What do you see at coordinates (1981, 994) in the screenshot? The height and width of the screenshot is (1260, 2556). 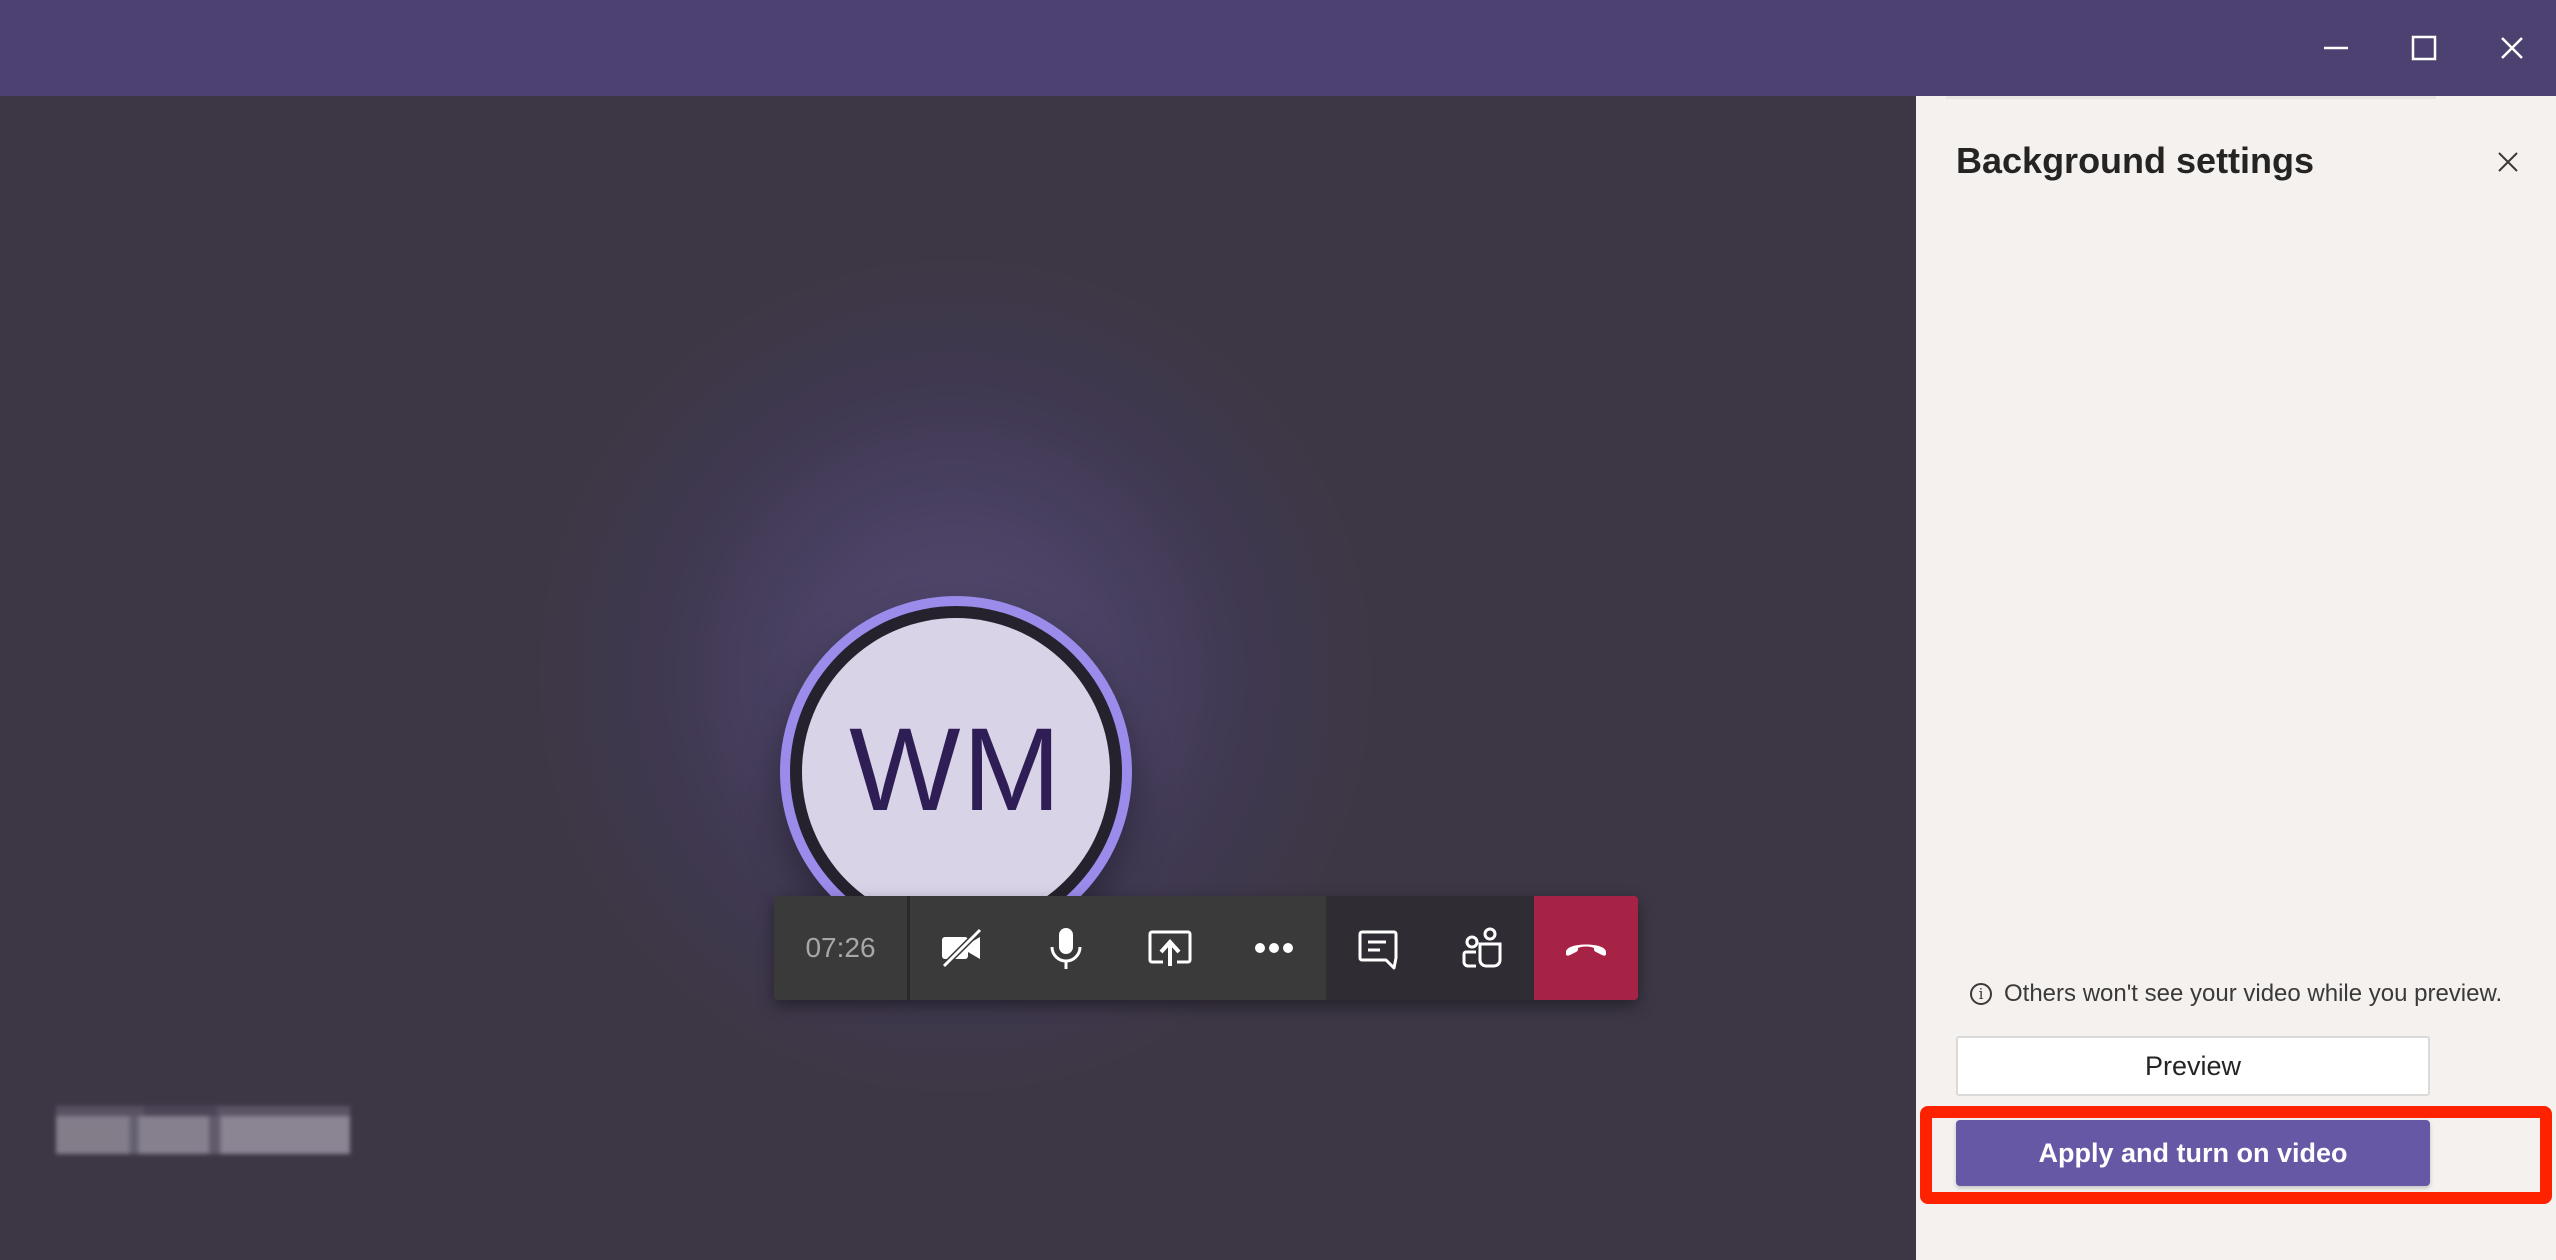 I see `info-icon: i` at bounding box center [1981, 994].